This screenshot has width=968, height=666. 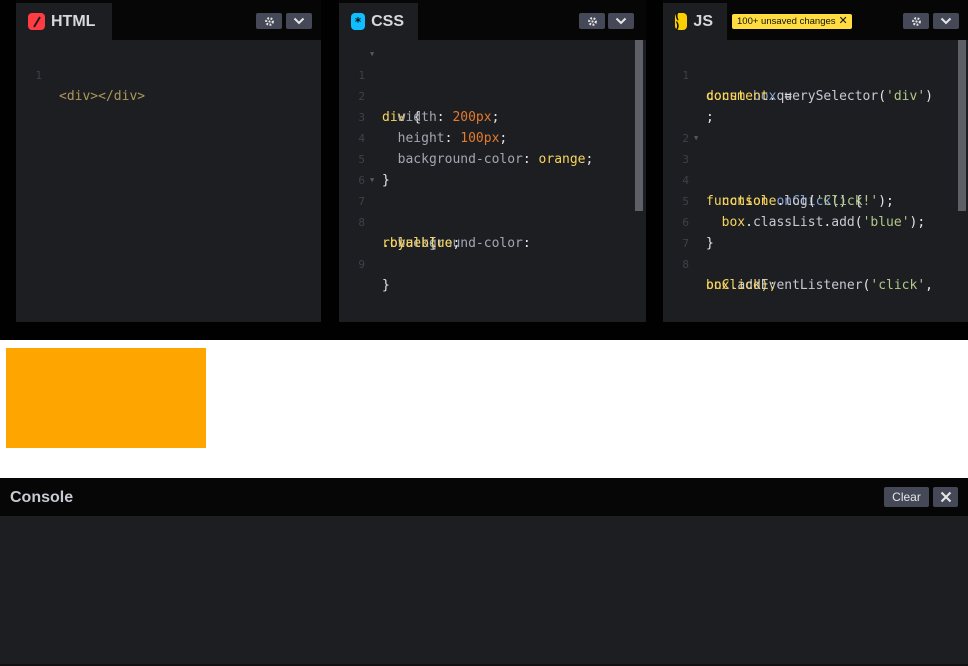 I want to click on code-line: 1 <div></div>, so click(x=168, y=74).